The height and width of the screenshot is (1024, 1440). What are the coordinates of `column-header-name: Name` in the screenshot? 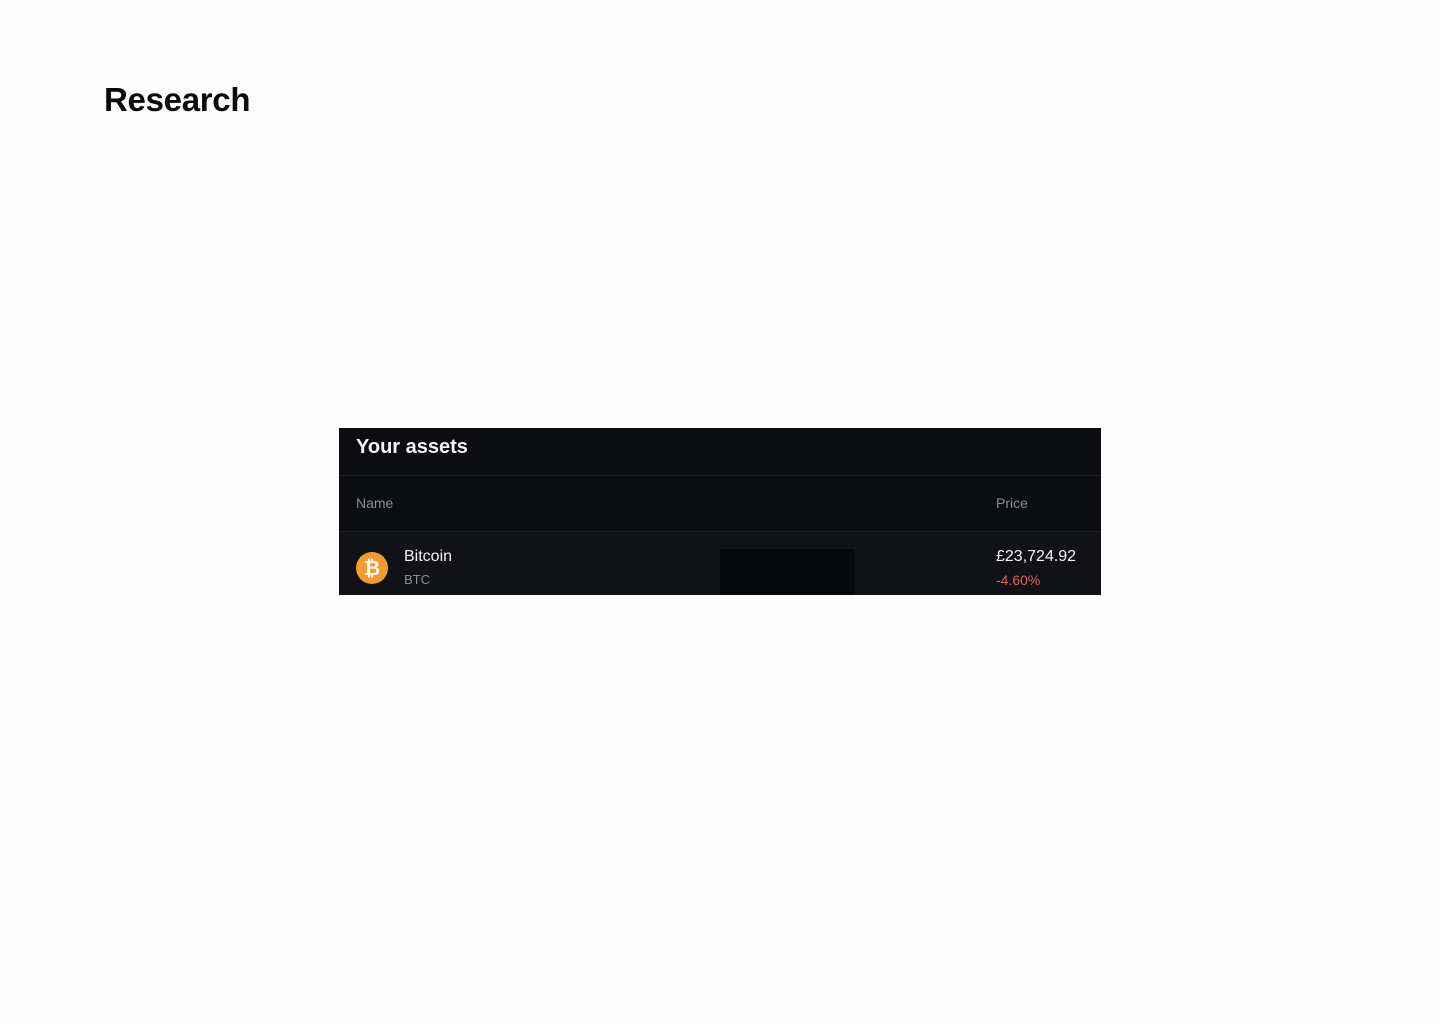 It's located at (374, 503).